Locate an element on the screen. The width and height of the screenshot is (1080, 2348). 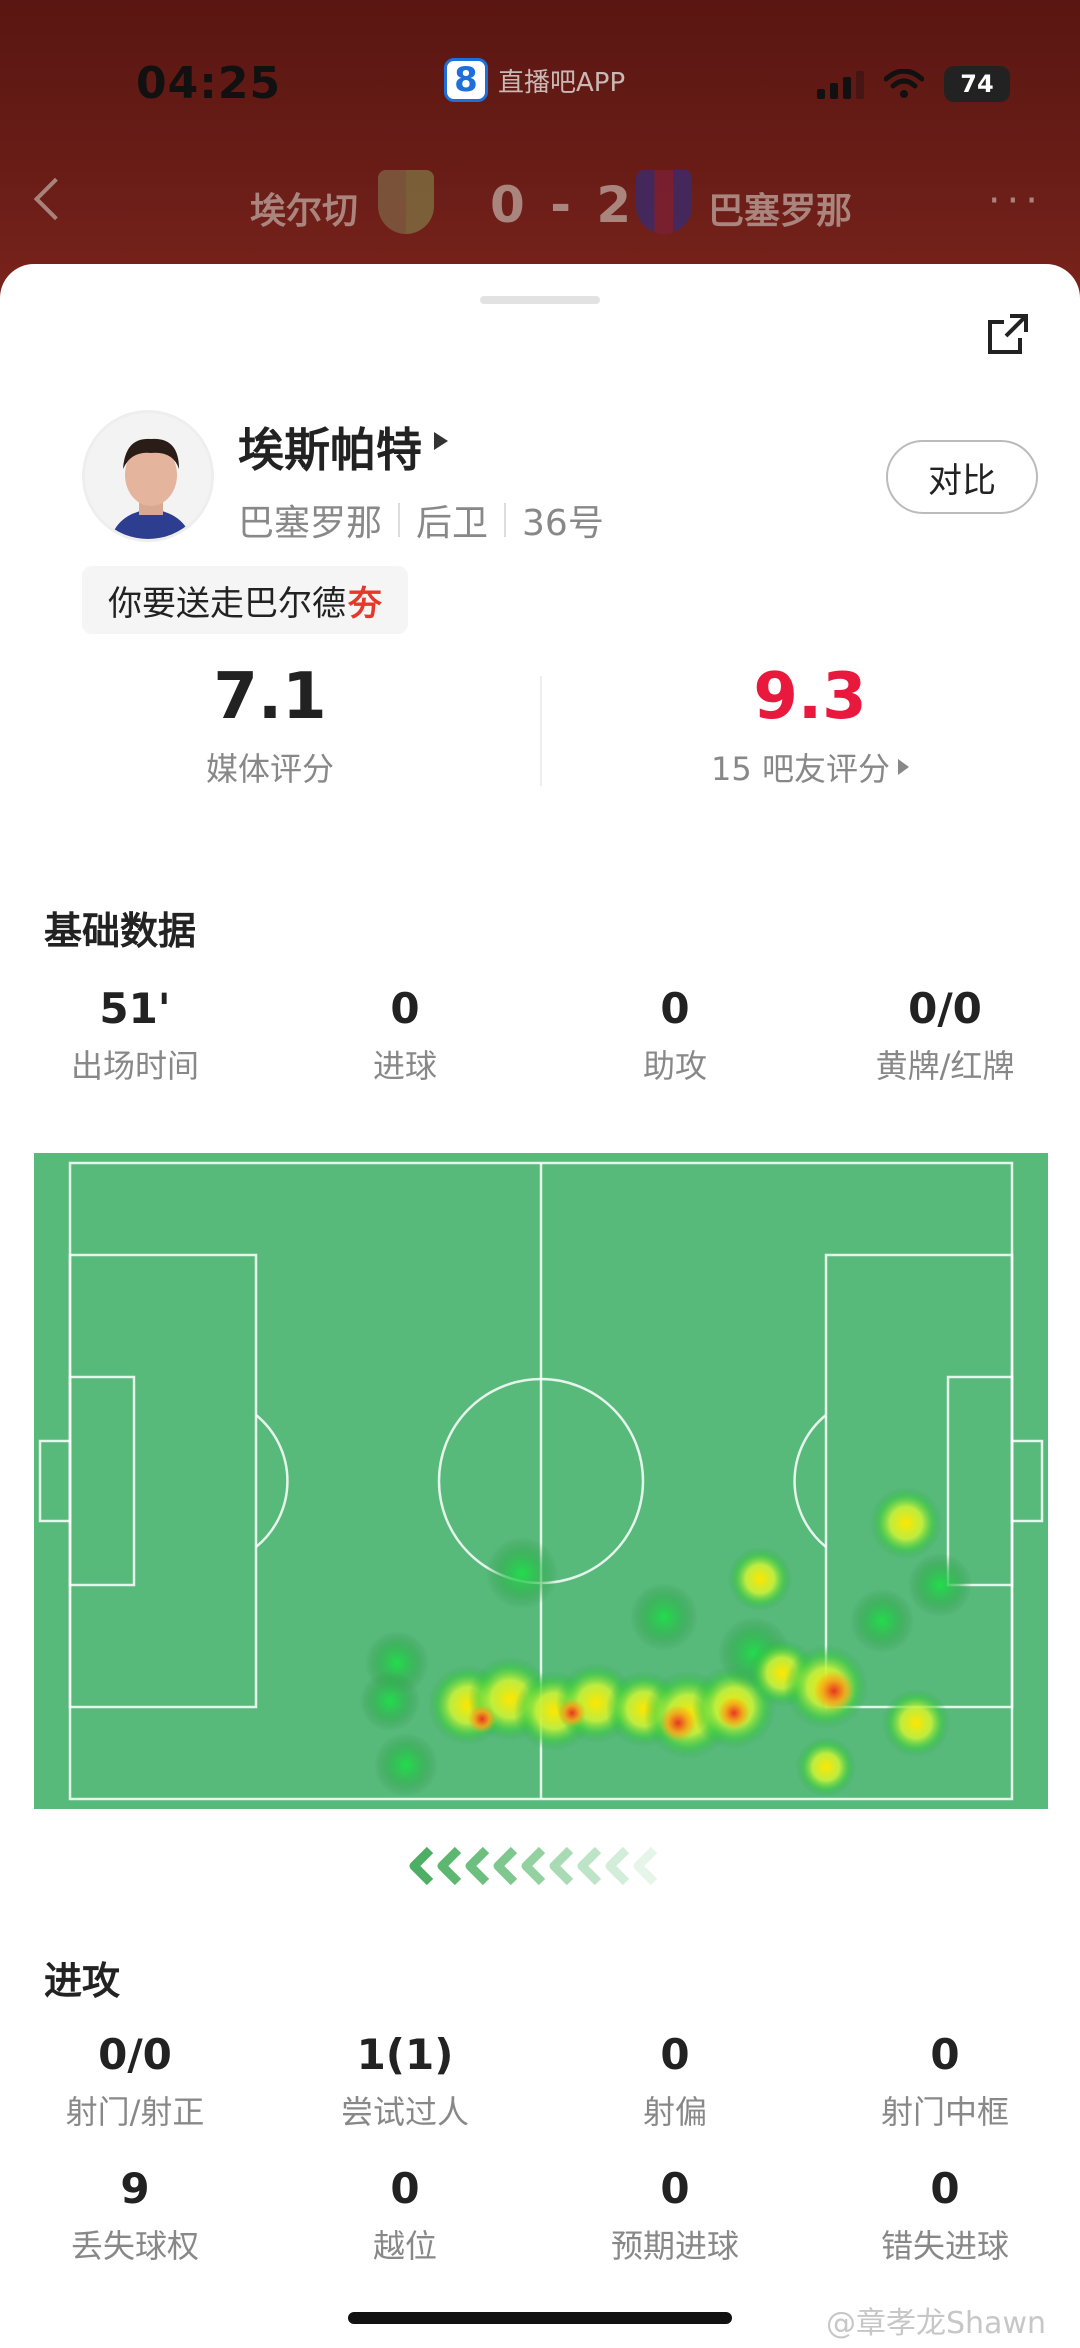
player-name-arrow-icon is located at coordinates (441, 441).